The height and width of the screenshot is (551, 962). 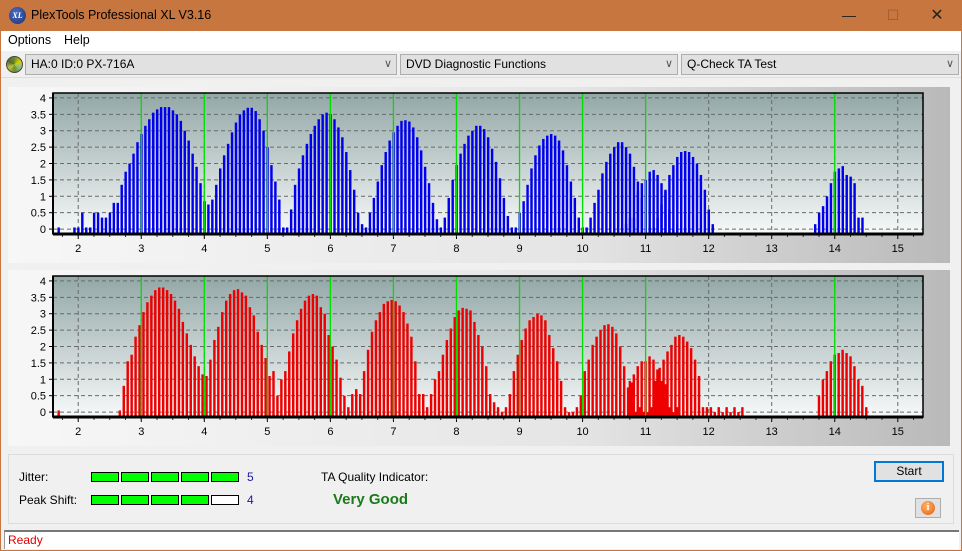 What do you see at coordinates (928, 508) in the screenshot?
I see `info-button: i` at bounding box center [928, 508].